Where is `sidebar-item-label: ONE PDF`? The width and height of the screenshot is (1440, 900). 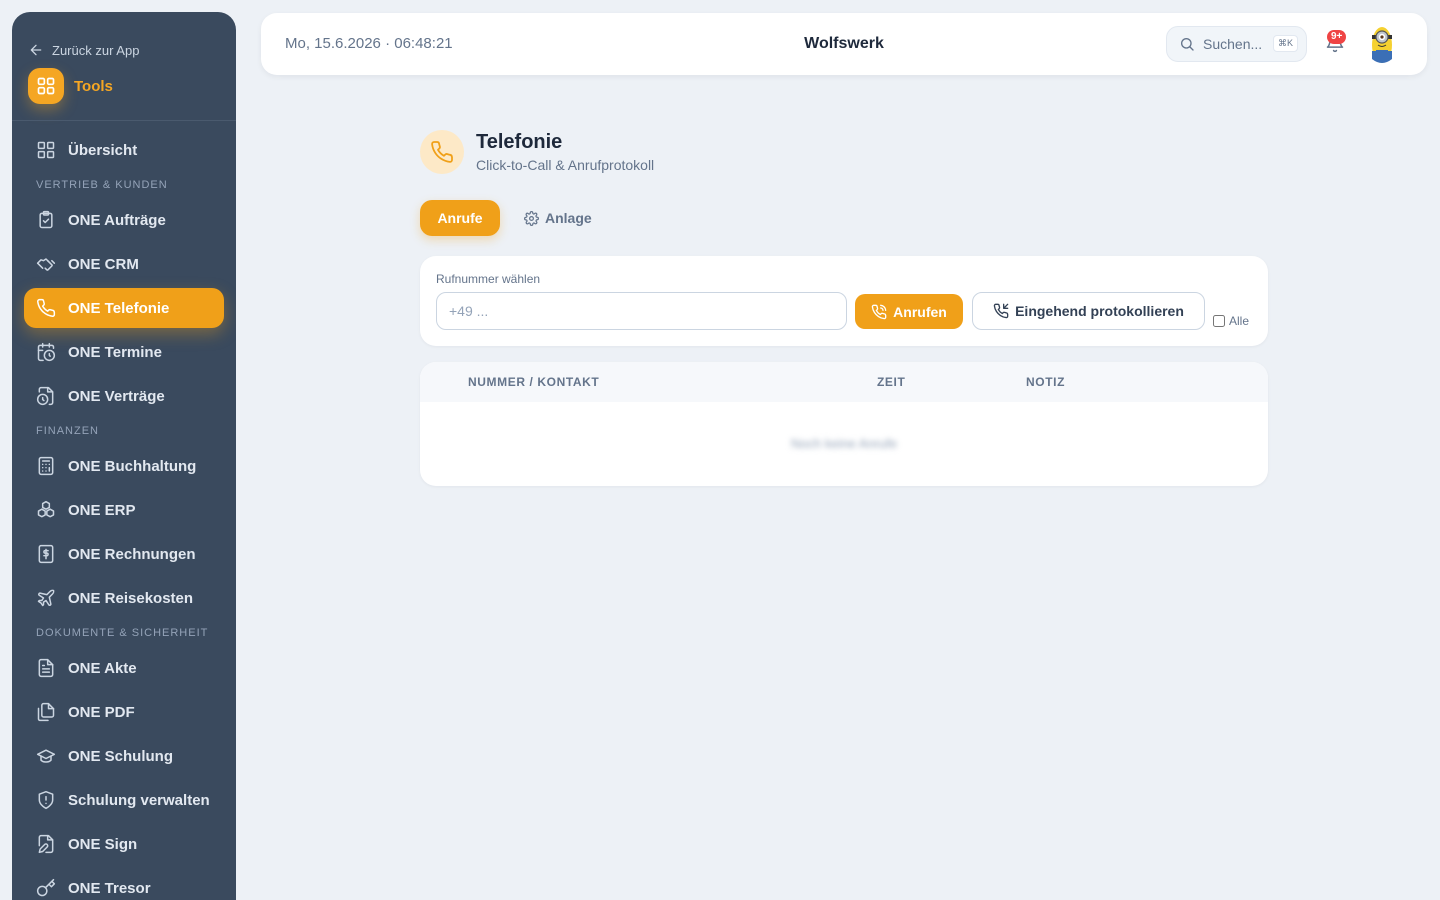 sidebar-item-label: ONE PDF is located at coordinates (101, 712).